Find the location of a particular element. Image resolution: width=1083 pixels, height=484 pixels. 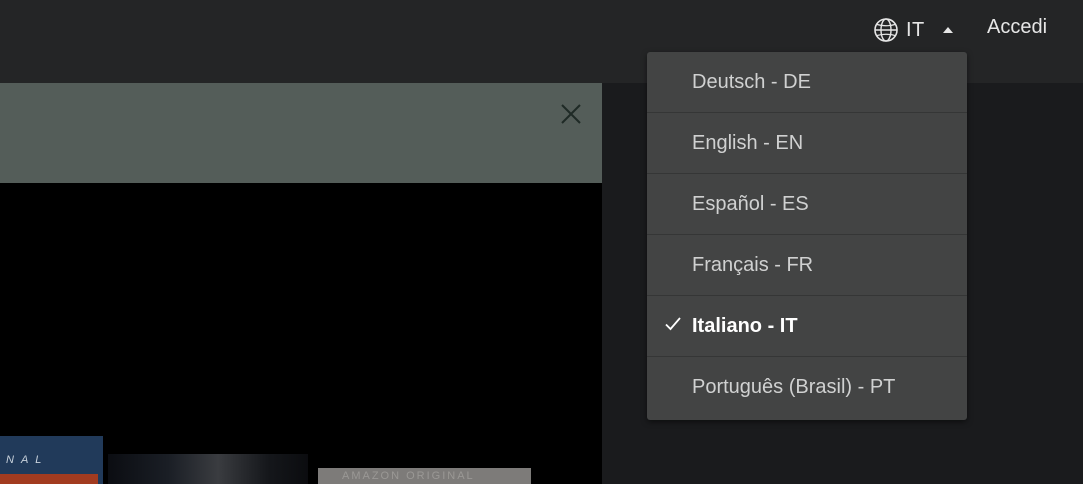

title-card: NAL is located at coordinates (51, 460).